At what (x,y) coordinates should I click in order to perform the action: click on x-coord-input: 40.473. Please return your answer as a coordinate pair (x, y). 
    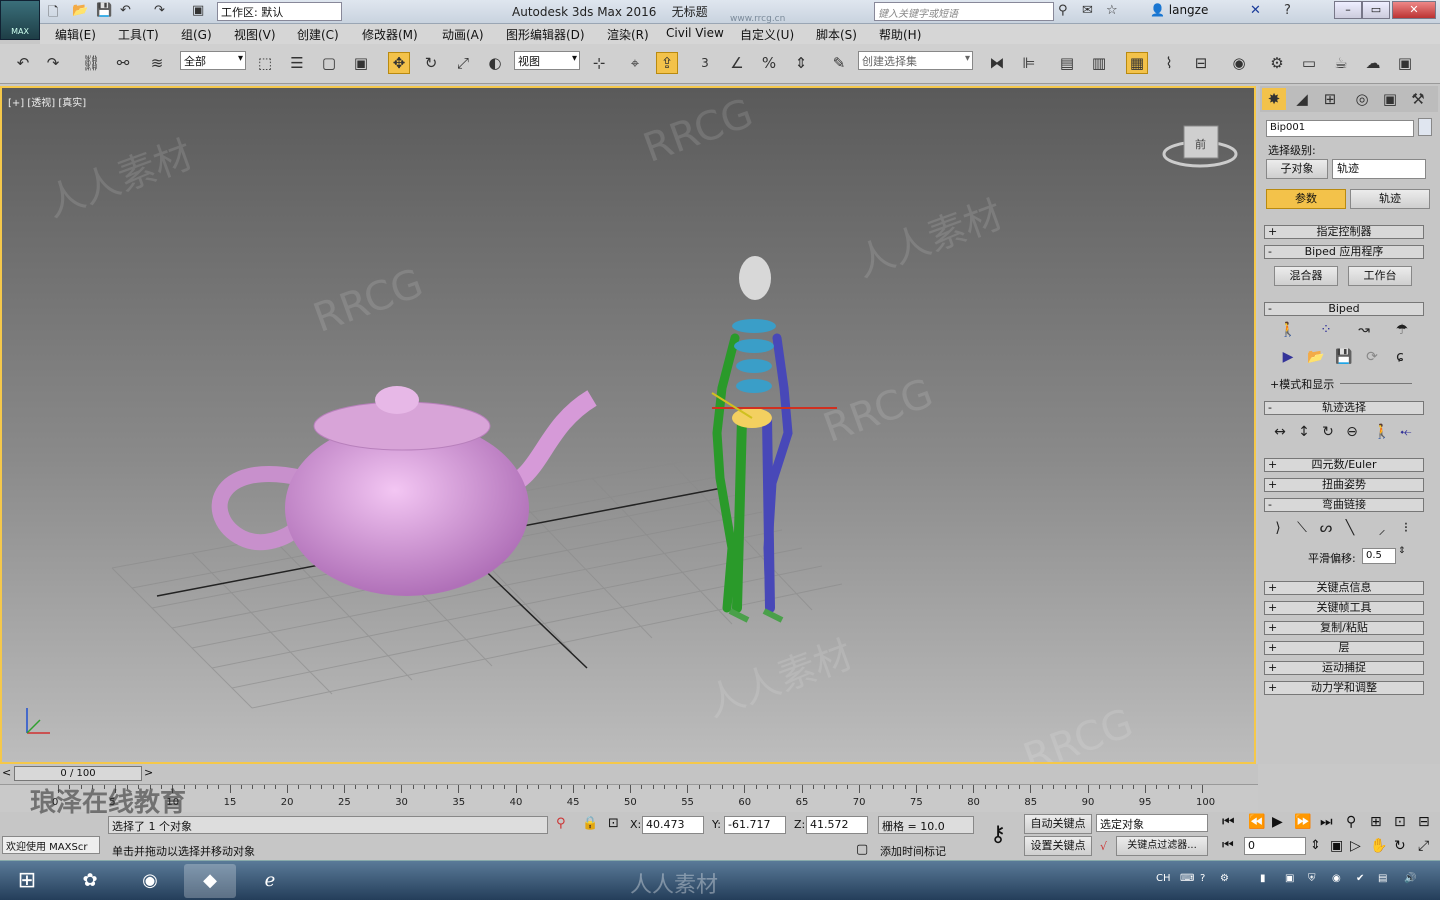
    Looking at the image, I should click on (673, 825).